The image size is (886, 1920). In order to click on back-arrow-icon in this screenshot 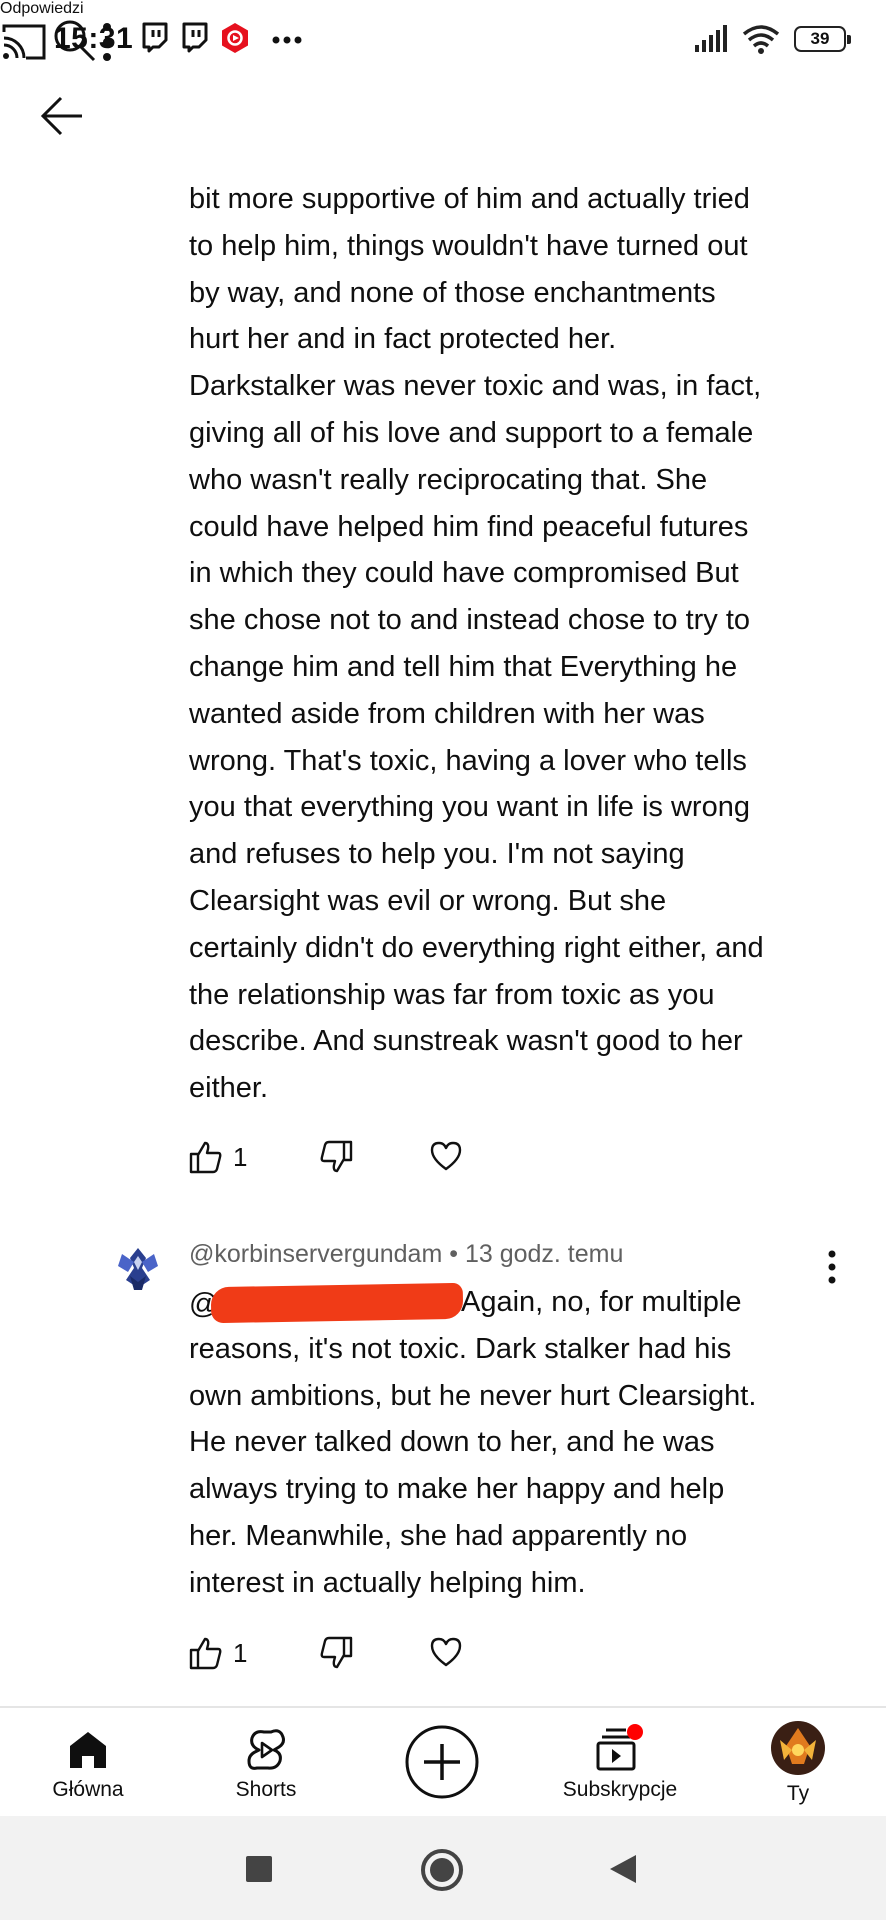, I will do `click(62, 116)`.